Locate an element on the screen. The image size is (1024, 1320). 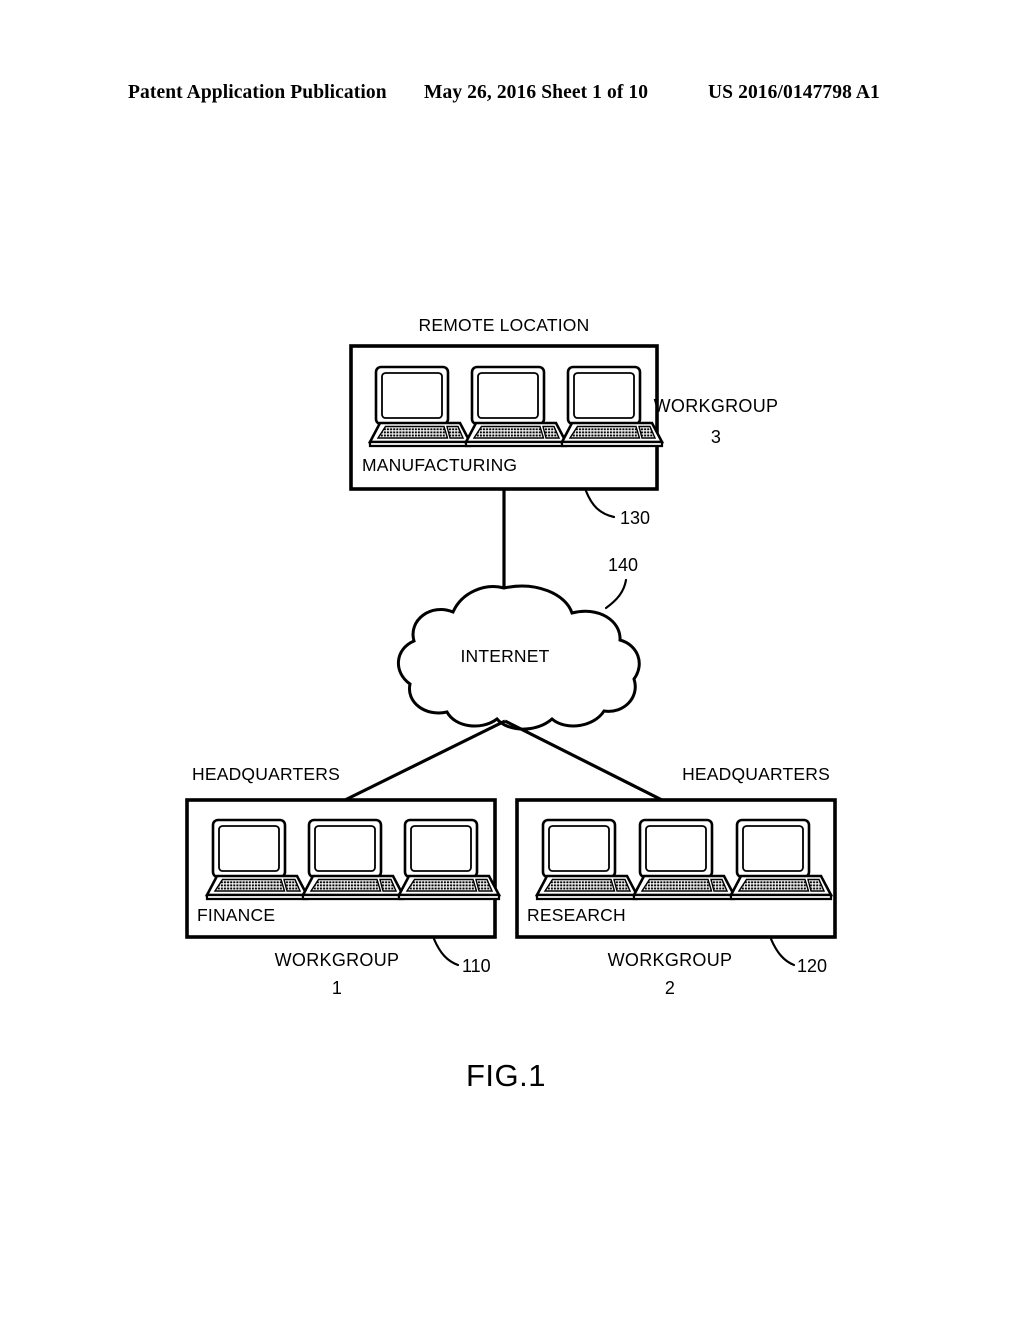
site-headquarters-research: HEADQUARTERS RESEARCH WORKGROUP 2 120 is located at coordinates (676, 881).